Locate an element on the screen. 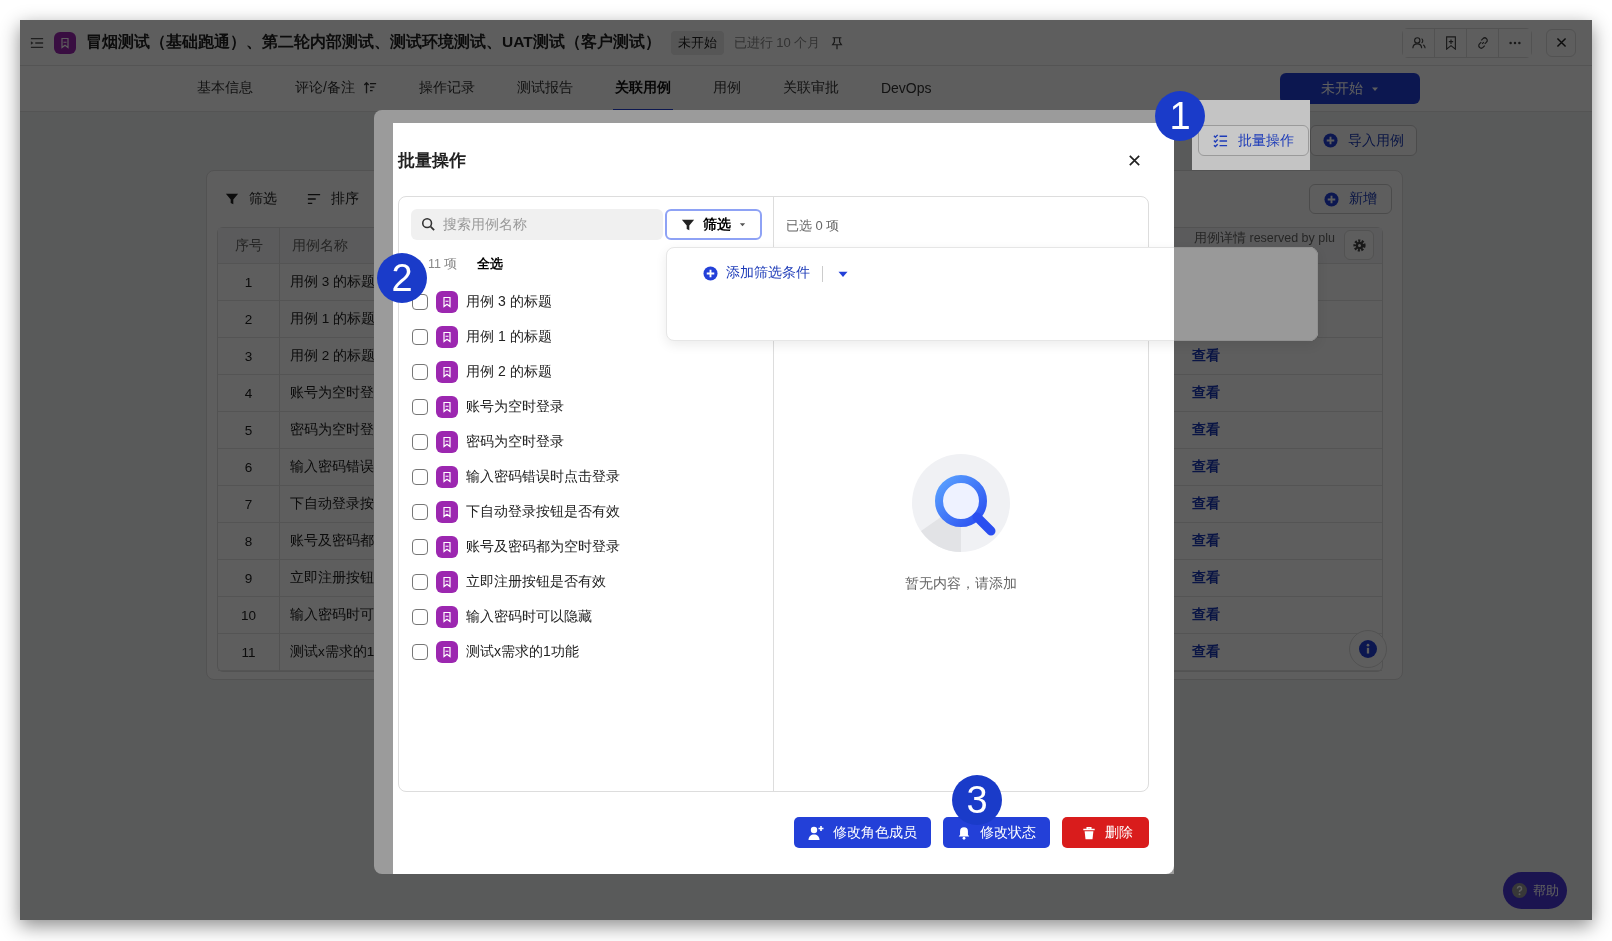 Image resolution: width=1612 pixels, height=941 pixels. question-icon is located at coordinates (1519, 890).